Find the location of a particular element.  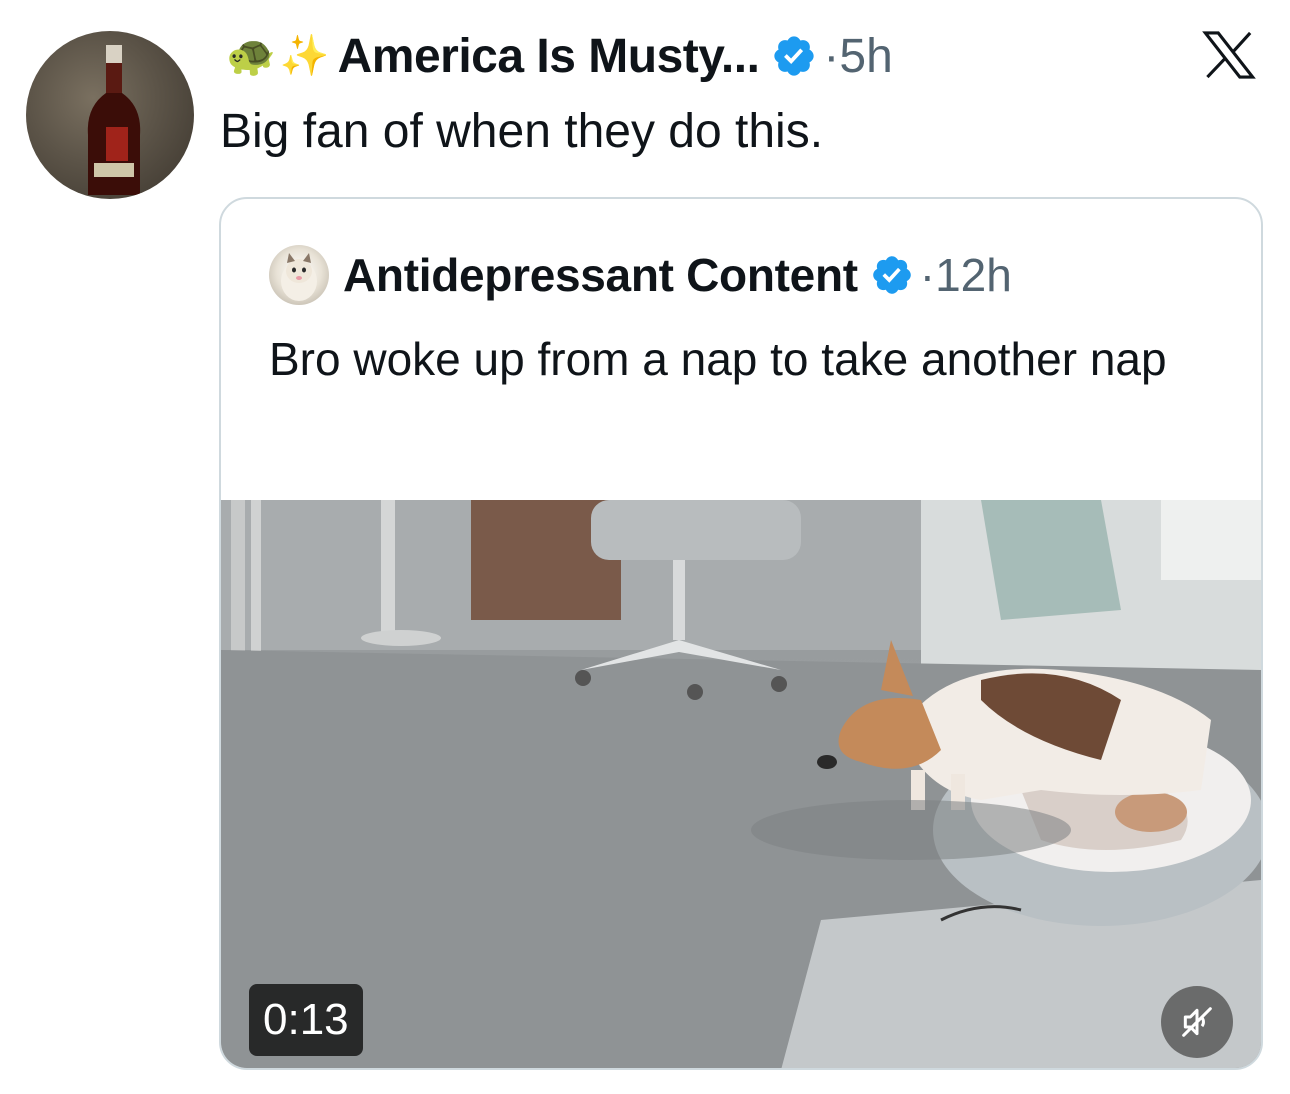

quoted-post-header: Antidepressant Content · 12h is located at coordinates (640, 275).